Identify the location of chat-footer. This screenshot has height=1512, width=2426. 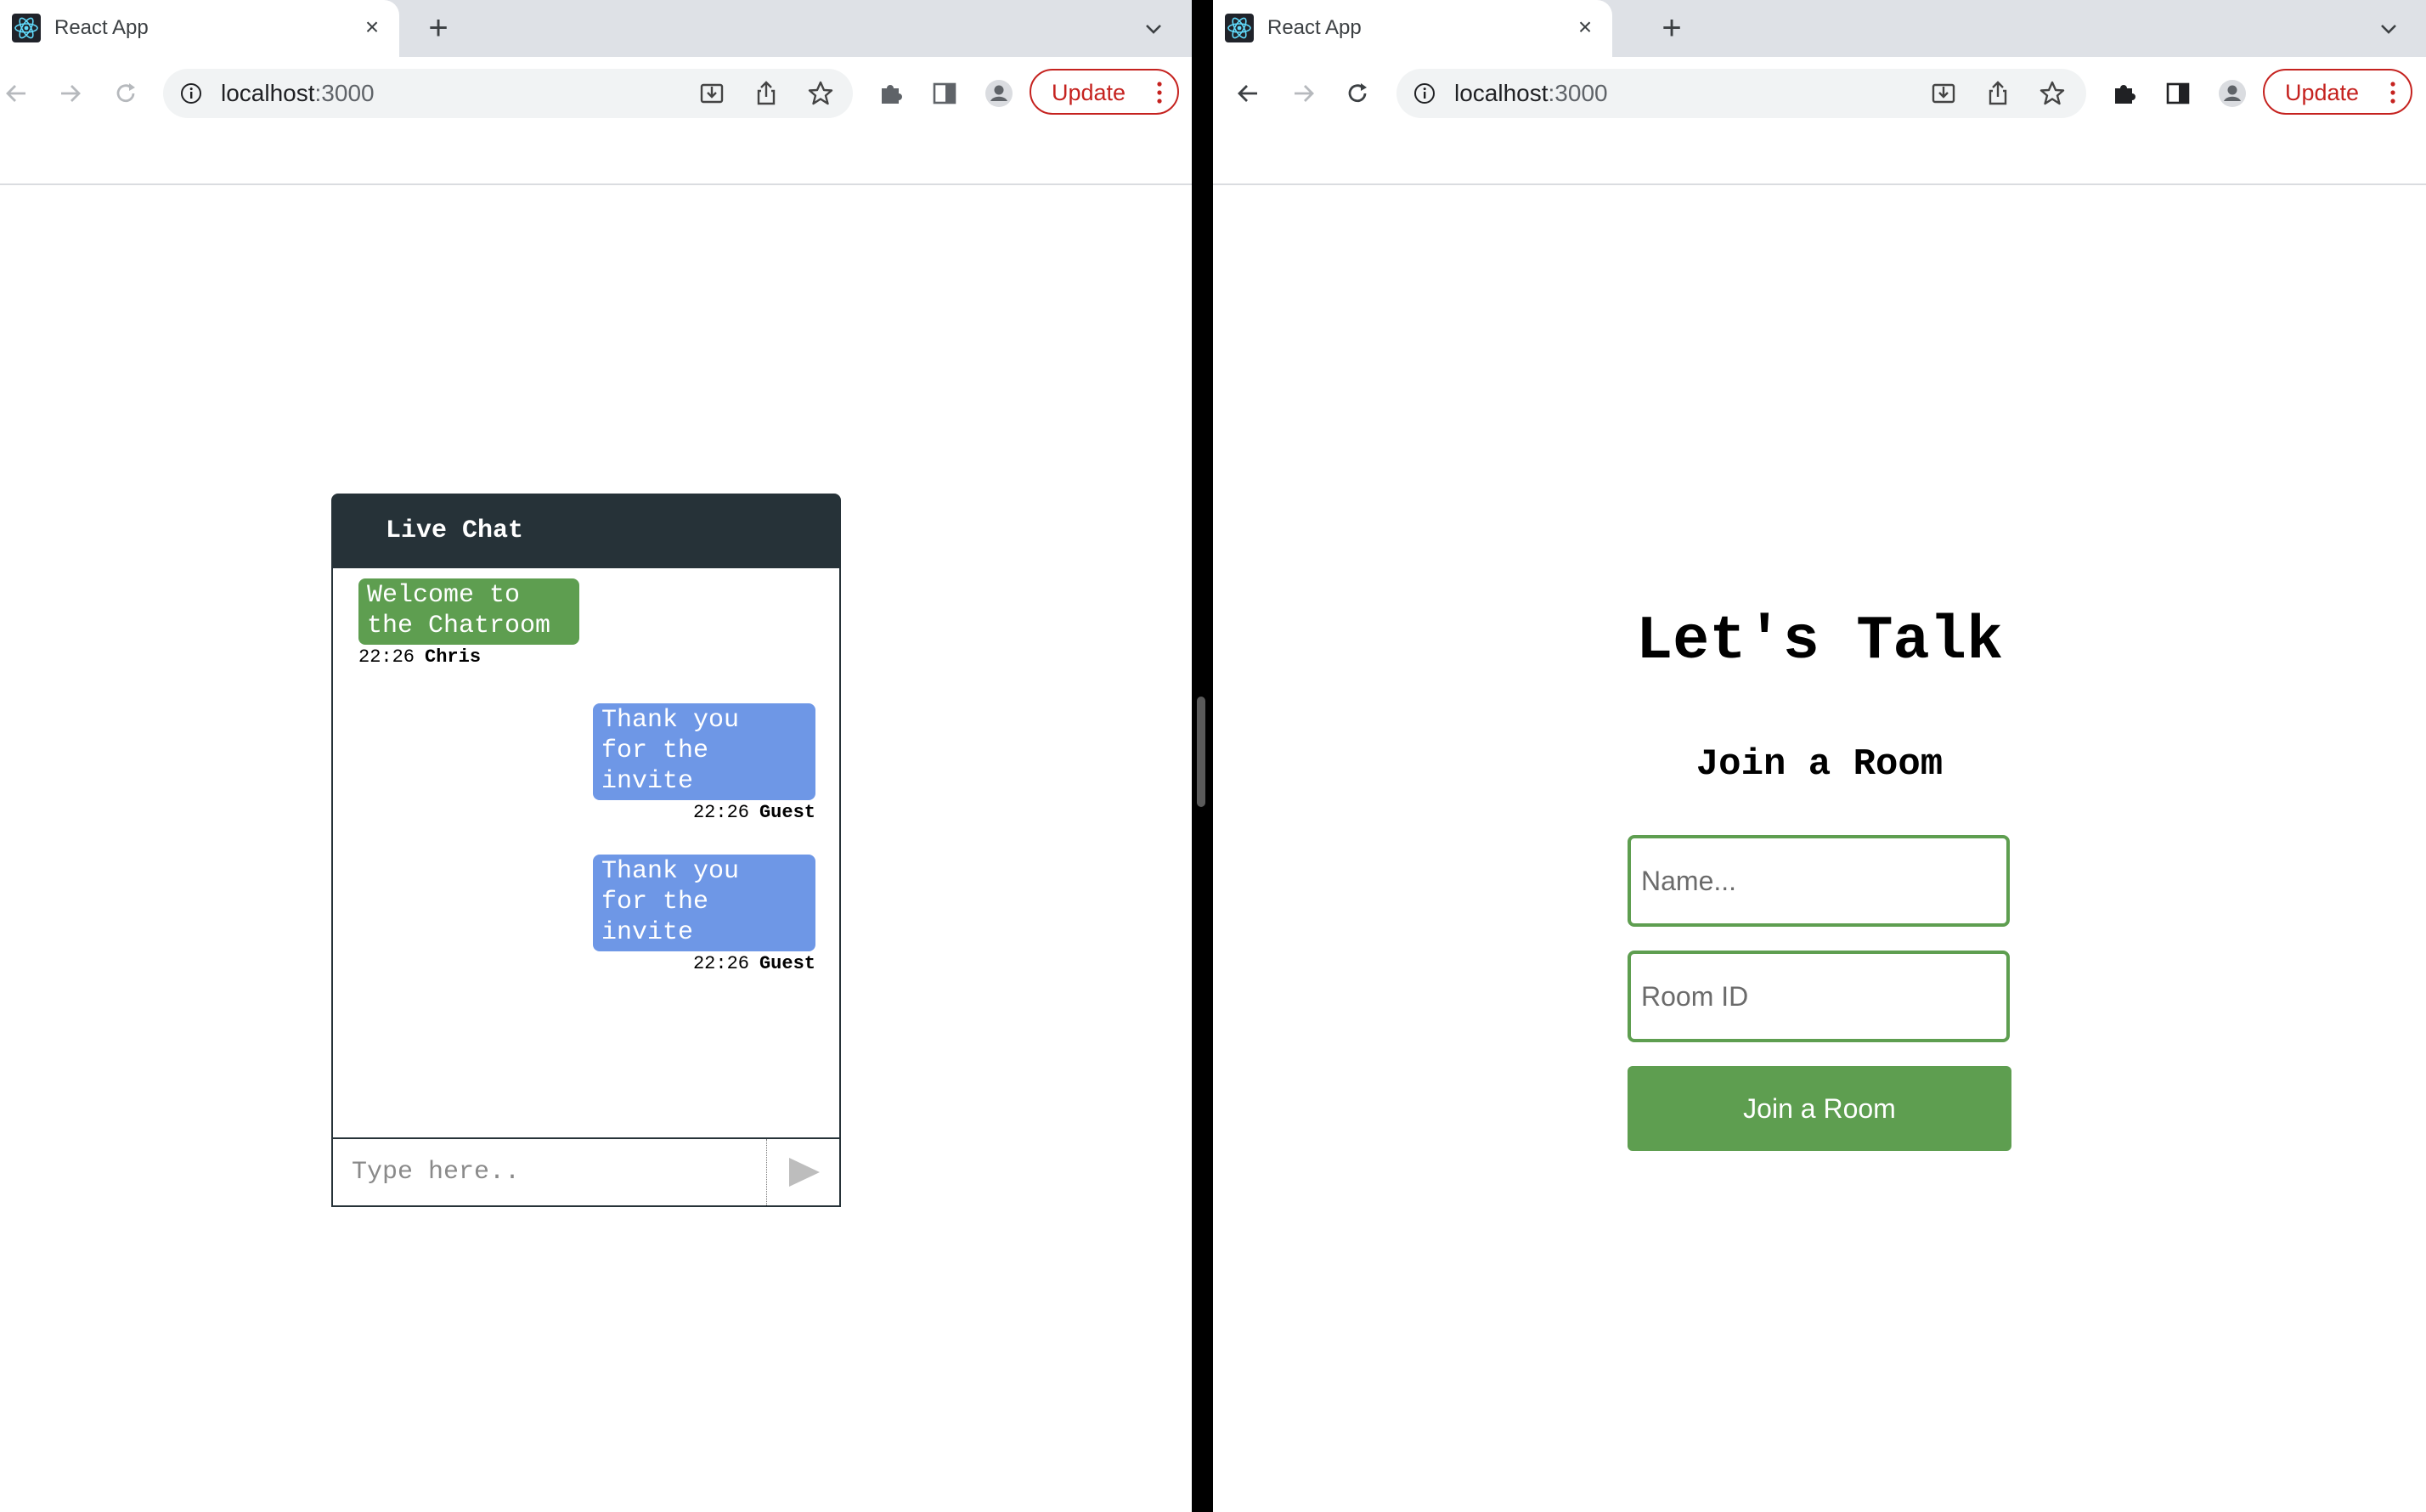
(586, 1172).